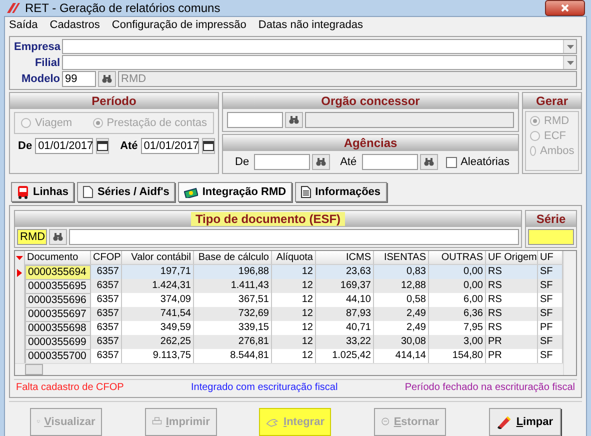 This screenshot has height=436, width=591. I want to click on section-title: Orgão concessor, so click(370, 101).